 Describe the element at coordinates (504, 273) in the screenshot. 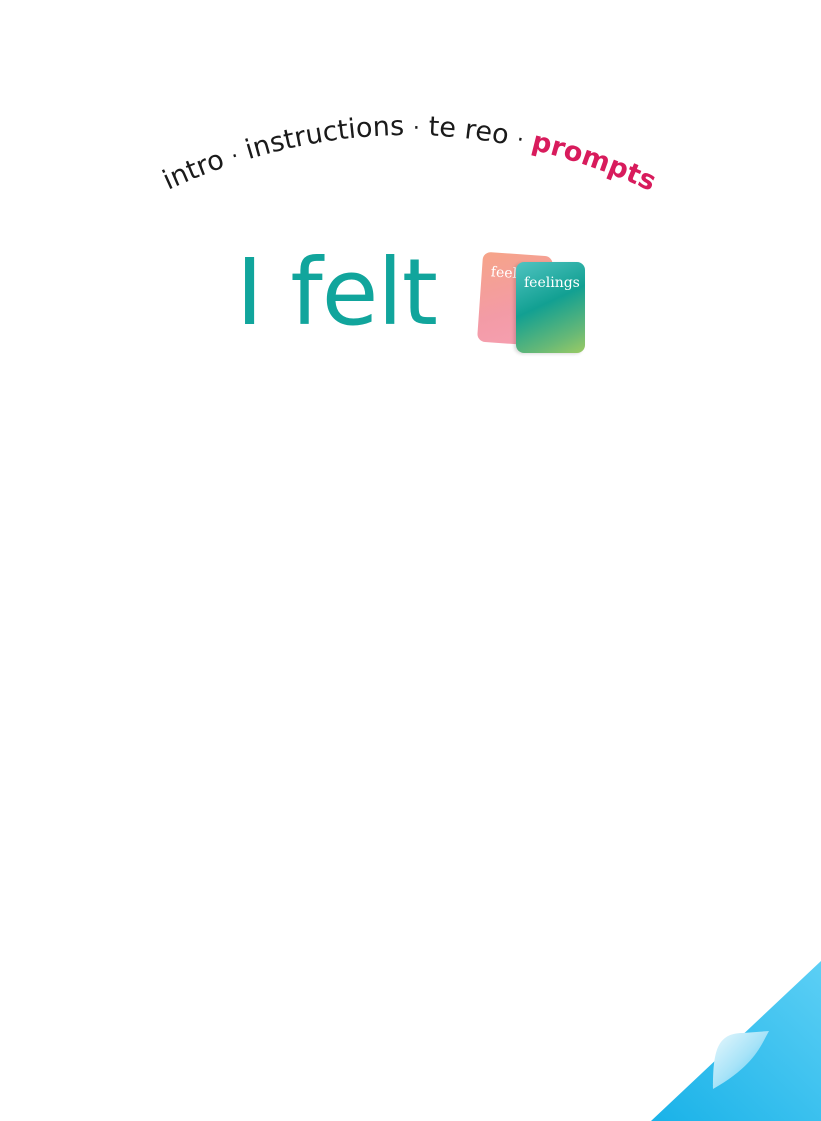

I see `card-back-label: feel` at that location.